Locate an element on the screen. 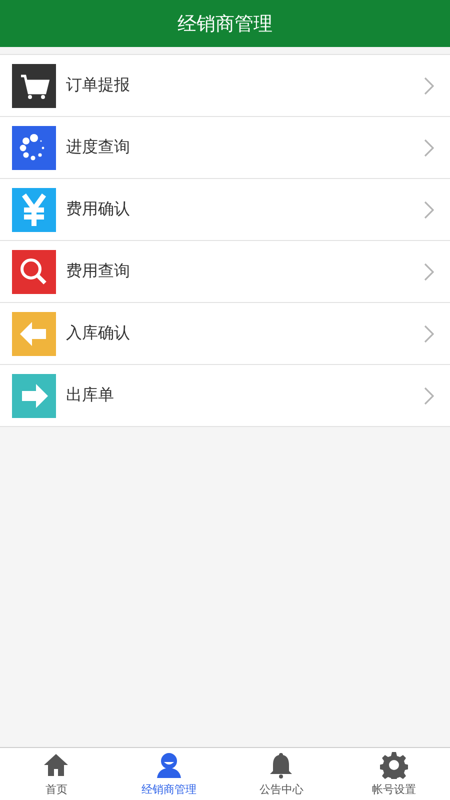 Image resolution: width=450 pixels, height=800 pixels. tab: 帐号设置 is located at coordinates (394, 774).